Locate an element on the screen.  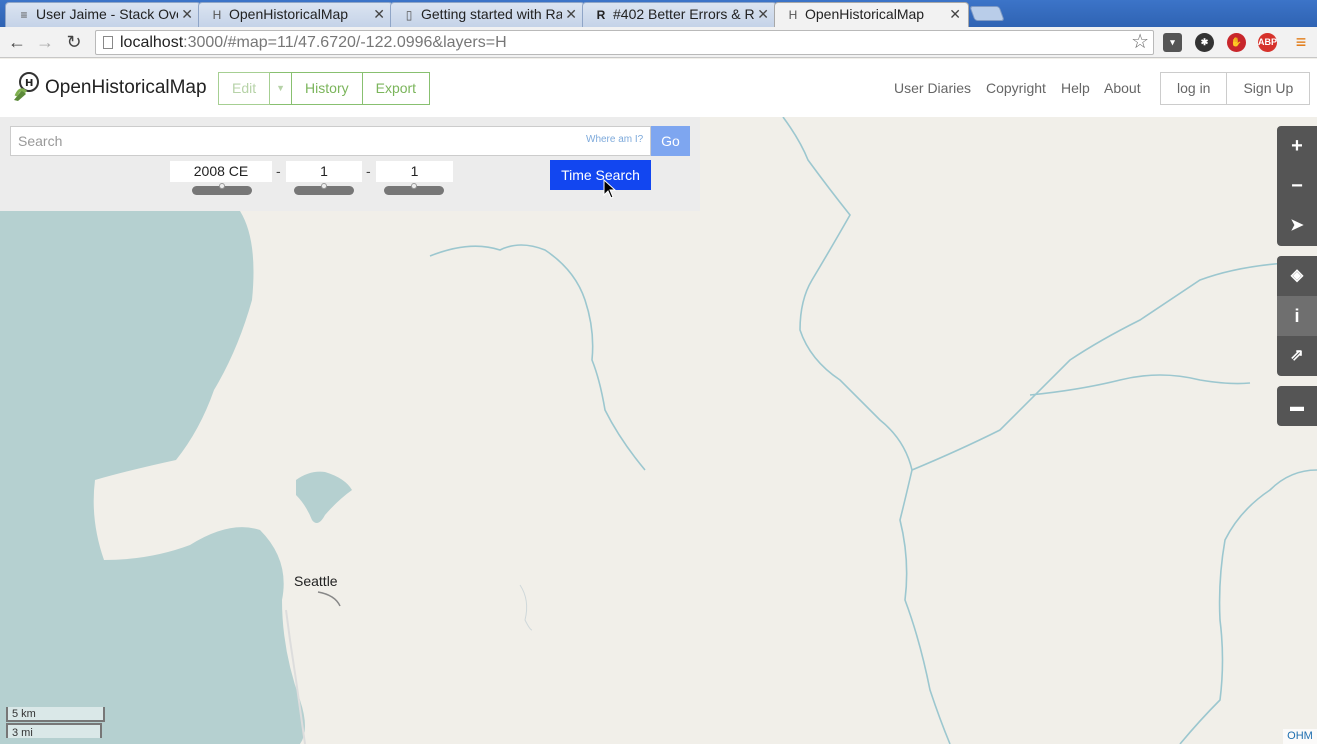
document-icon: ▯ is located at coordinates (409, 15).